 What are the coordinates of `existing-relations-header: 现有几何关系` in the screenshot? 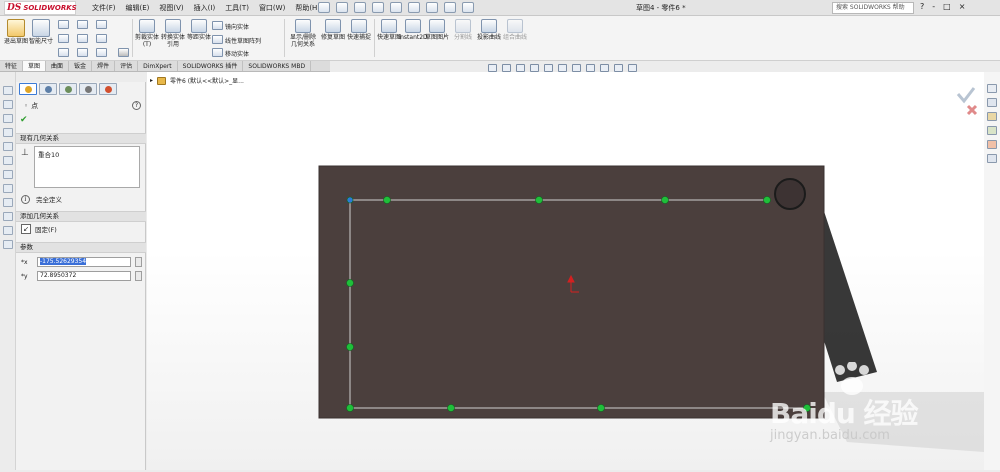 It's located at (81, 138).